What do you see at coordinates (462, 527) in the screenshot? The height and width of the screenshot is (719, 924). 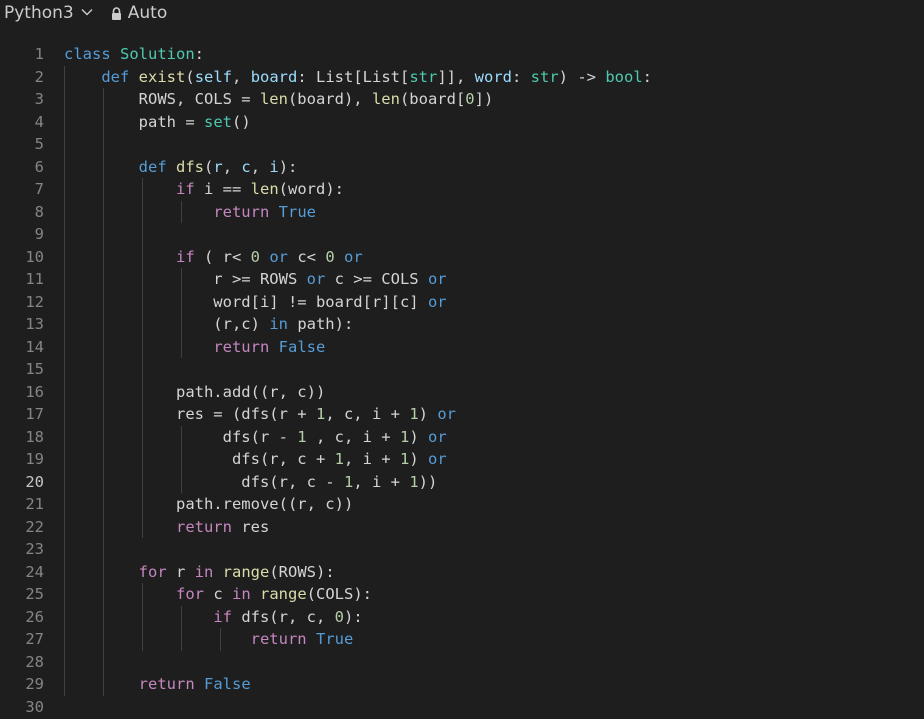 I see `code-line: 22 return res` at bounding box center [462, 527].